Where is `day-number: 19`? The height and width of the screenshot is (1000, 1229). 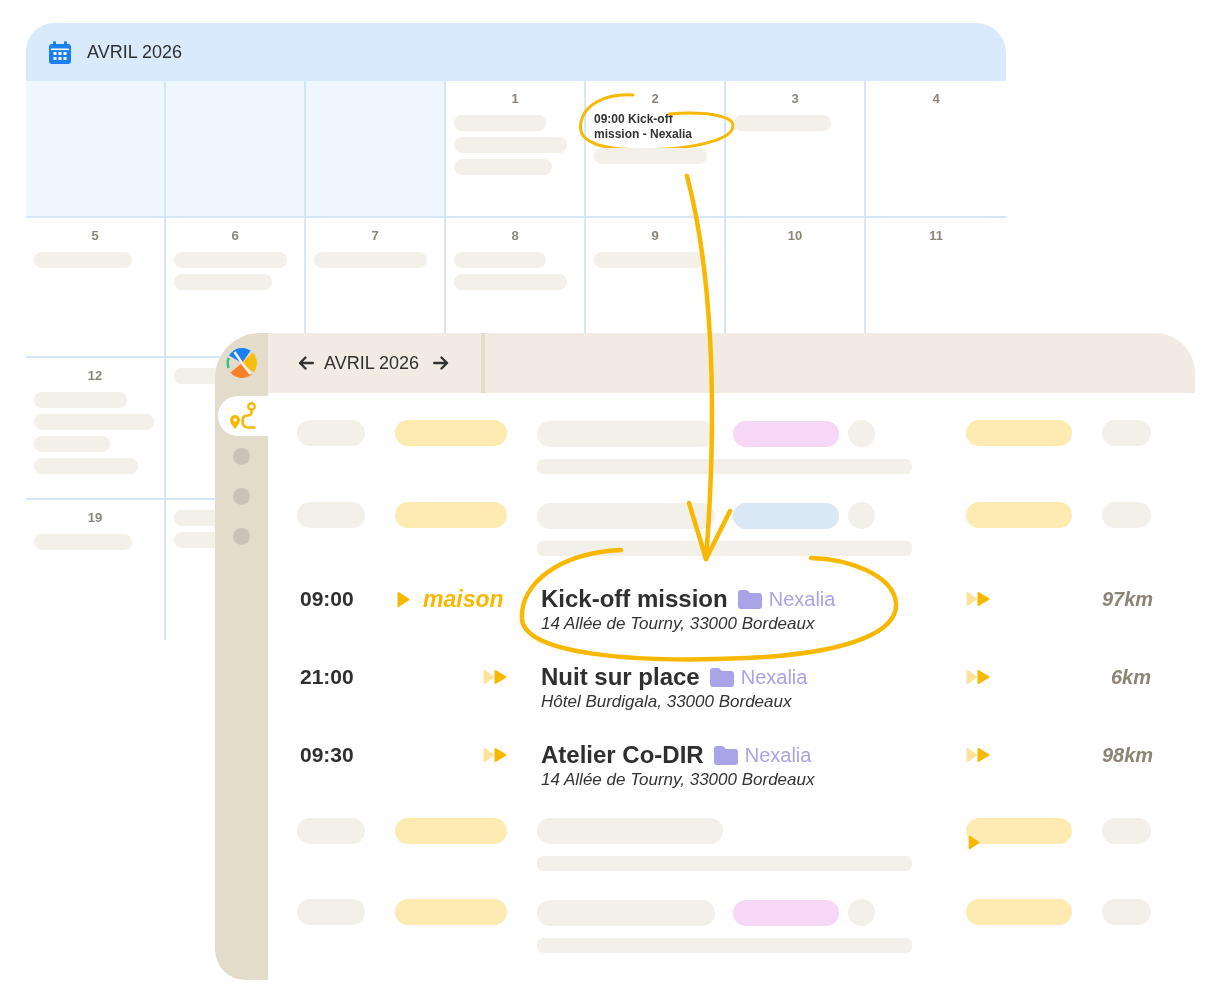 day-number: 19 is located at coordinates (95, 518).